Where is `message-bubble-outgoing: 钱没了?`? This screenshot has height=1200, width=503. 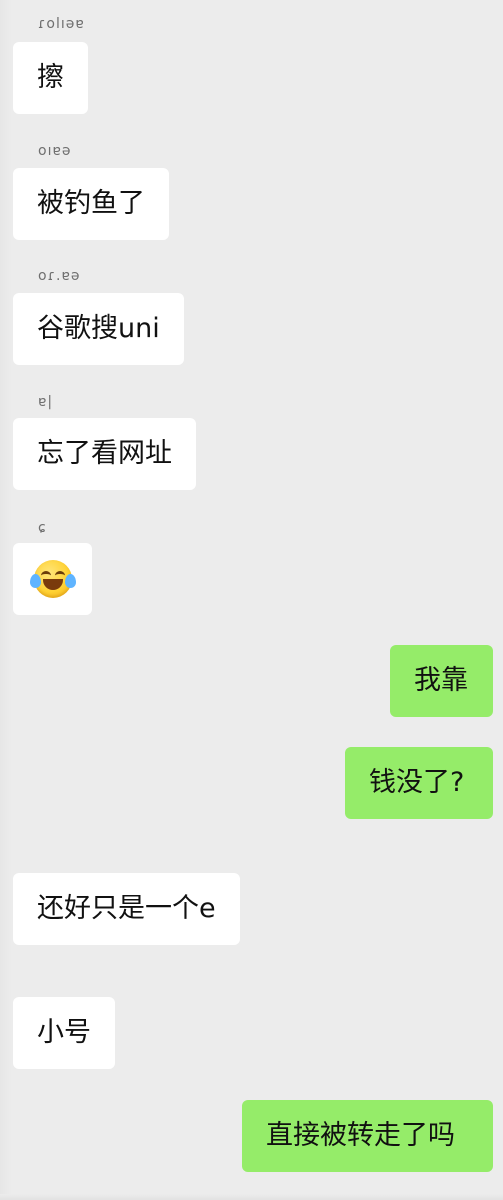 message-bubble-outgoing: 钱没了? is located at coordinates (419, 783).